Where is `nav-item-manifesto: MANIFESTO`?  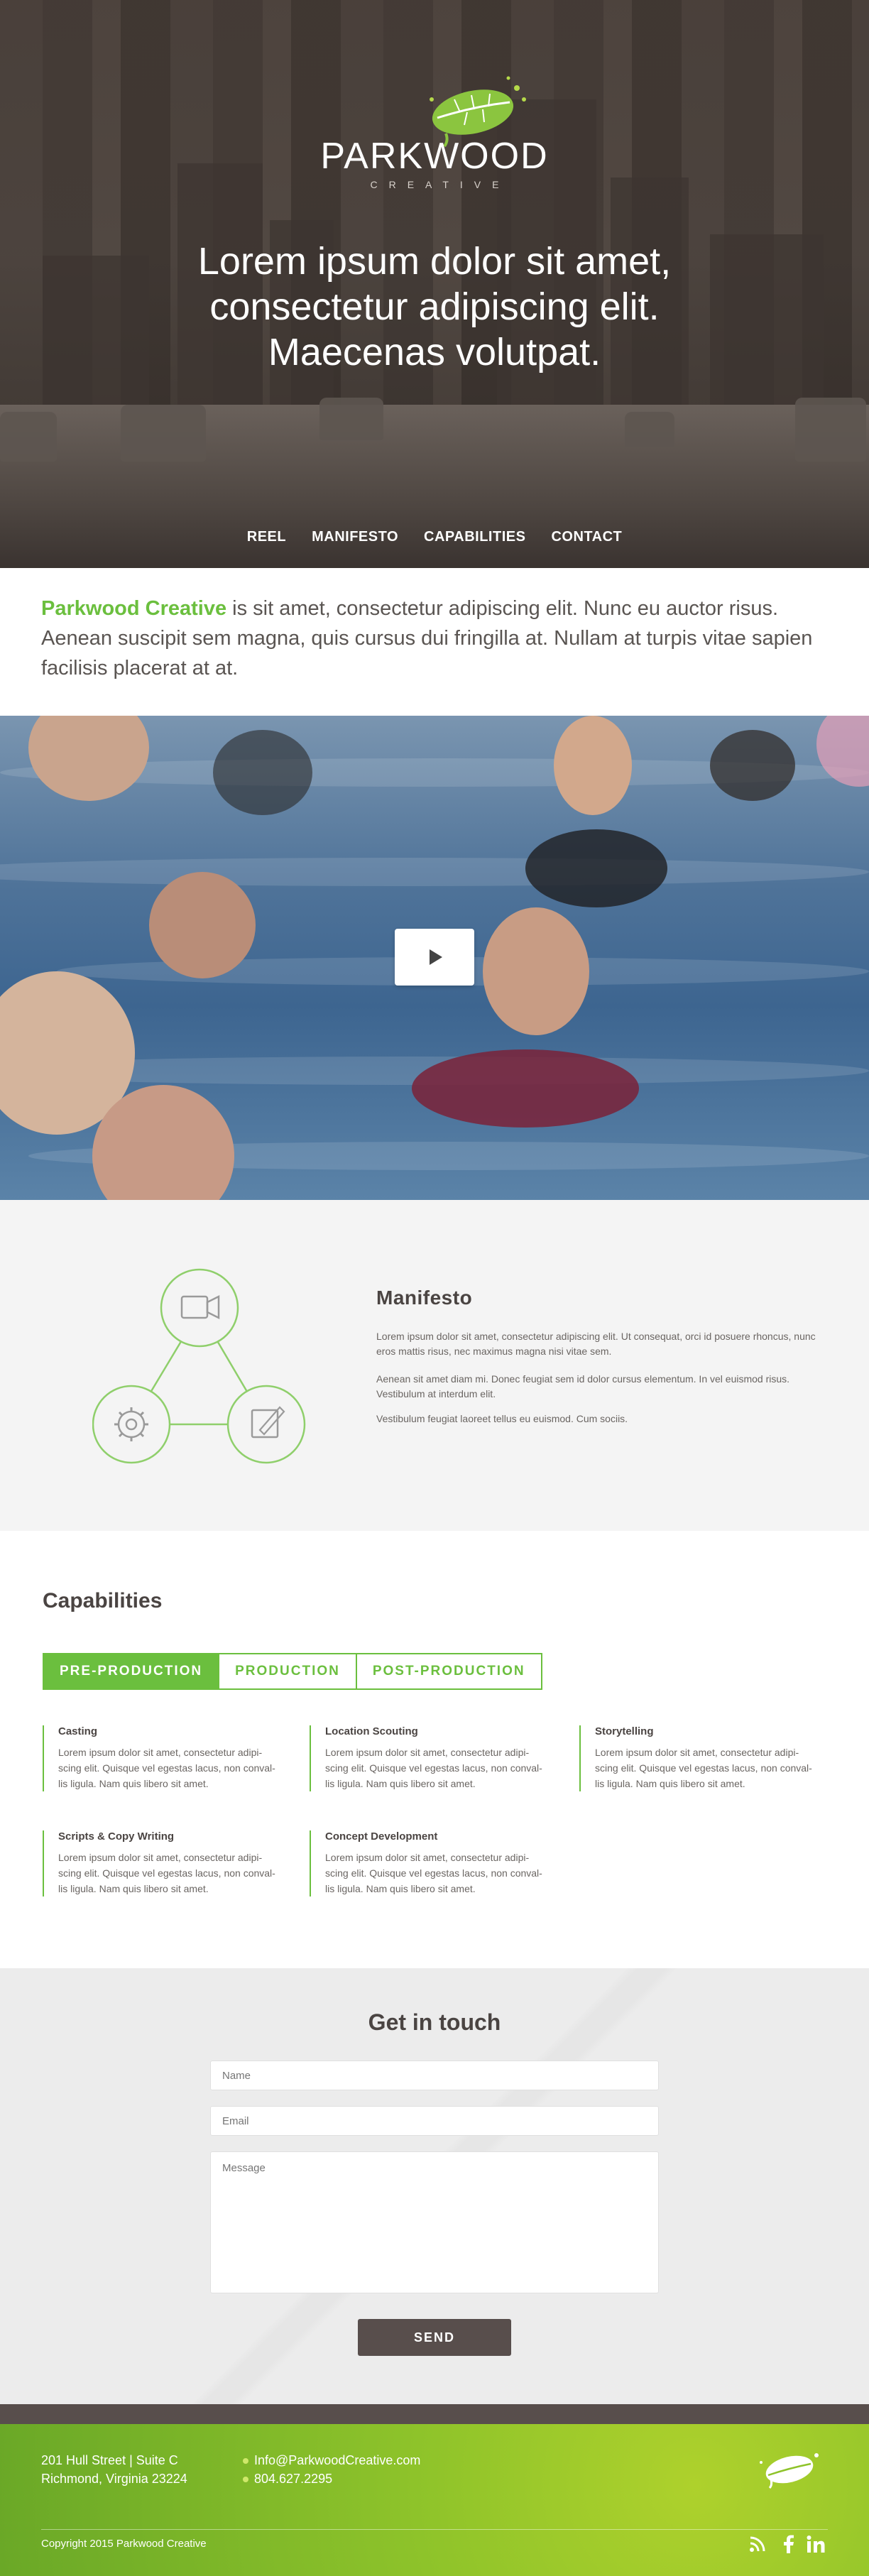 nav-item-manifesto: MANIFESTO is located at coordinates (355, 537).